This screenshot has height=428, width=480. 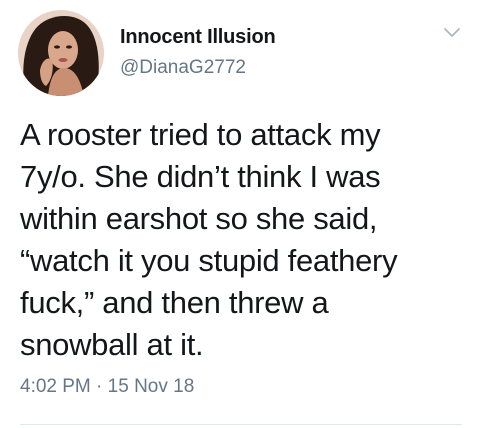 I want to click on chevron-down-icon, so click(x=452, y=33).